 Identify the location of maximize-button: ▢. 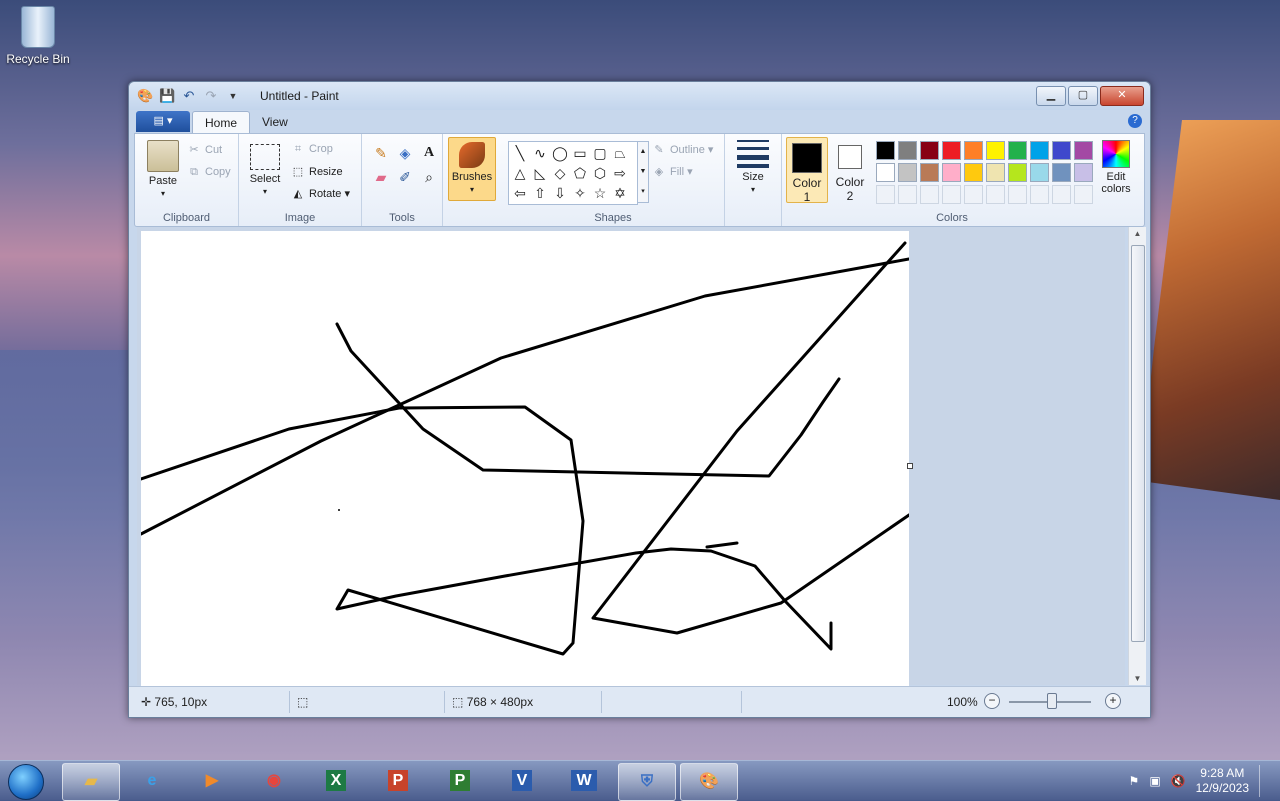
(1083, 96).